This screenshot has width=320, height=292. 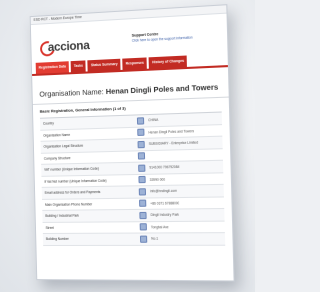 I want to click on tab-responses: Responses, so click(x=135, y=63).